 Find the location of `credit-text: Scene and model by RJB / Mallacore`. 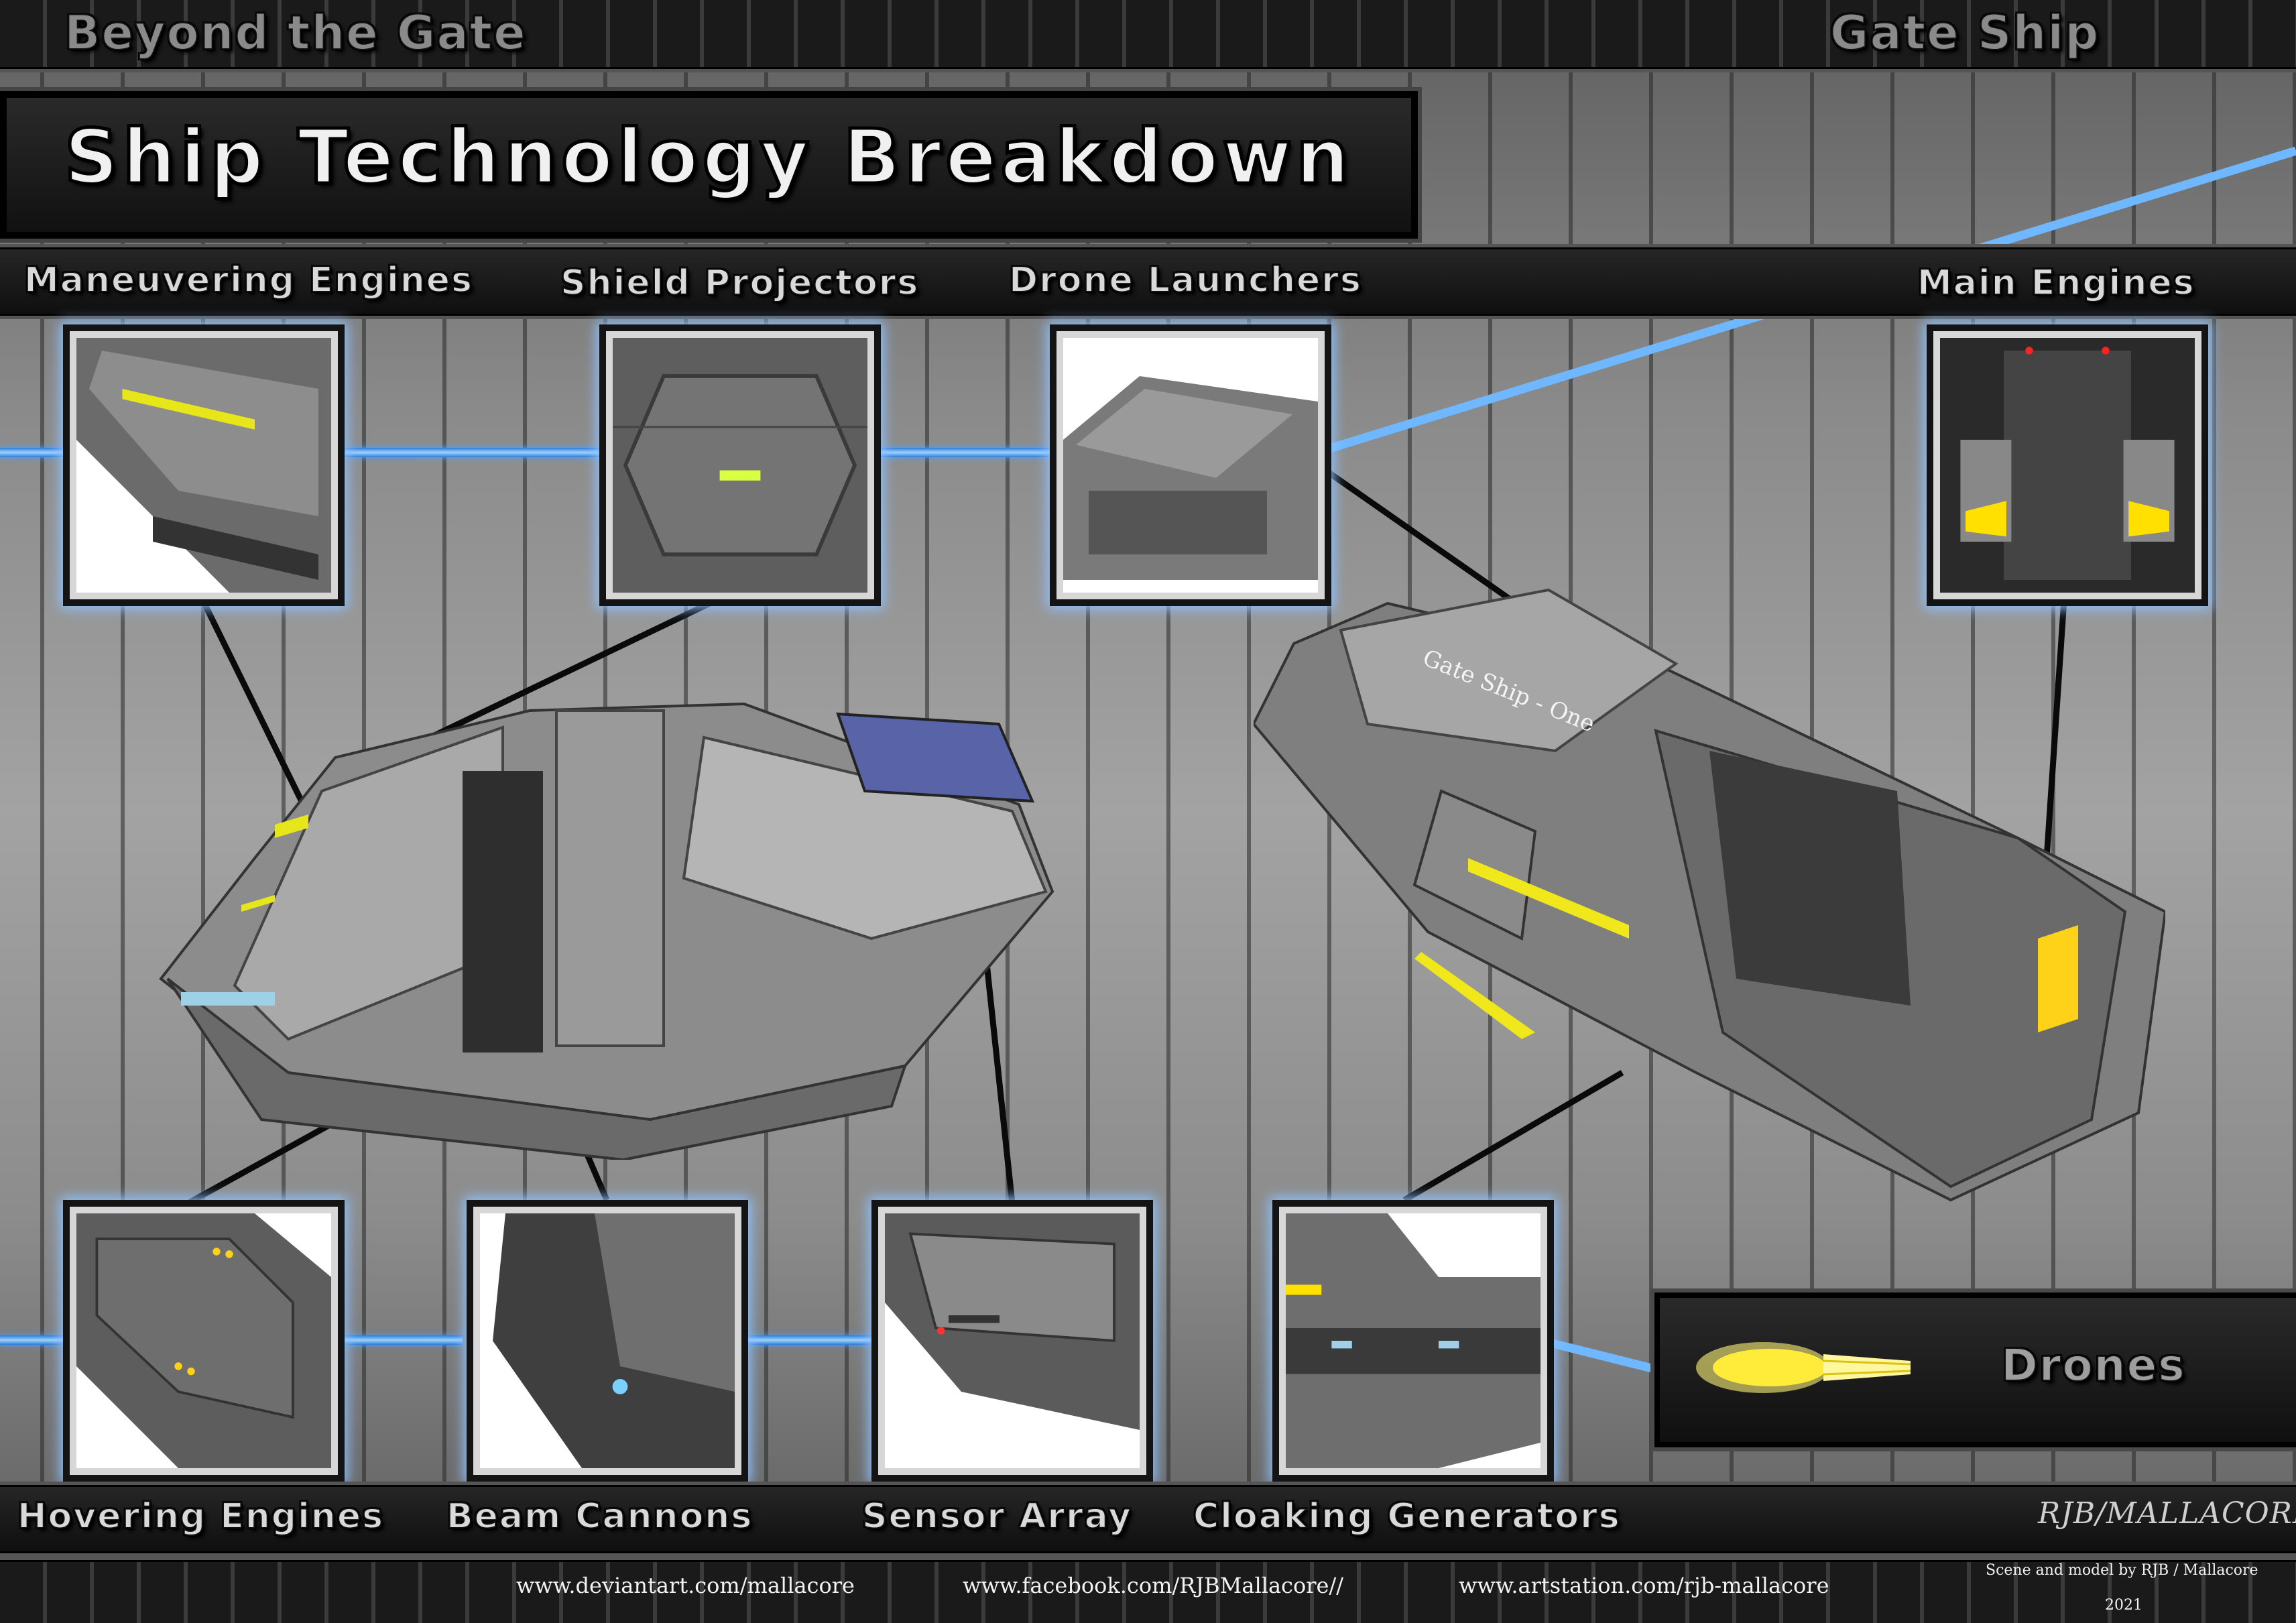

credit-text: Scene and model by RJB / Mallacore is located at coordinates (2122, 1570).